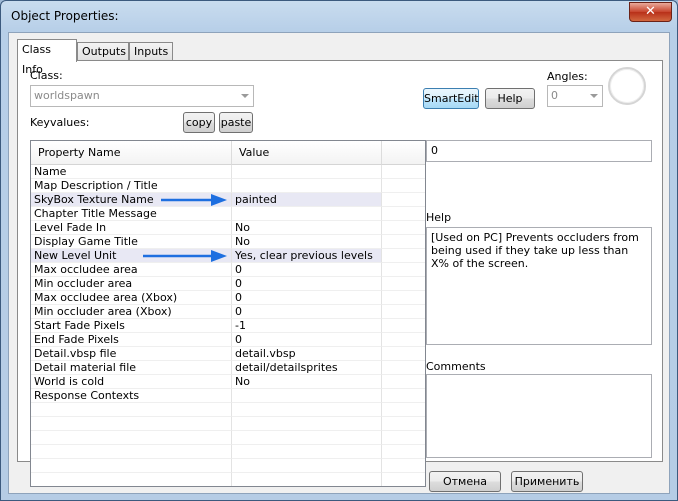  I want to click on angles-combobox-value: 0, so click(554, 95).